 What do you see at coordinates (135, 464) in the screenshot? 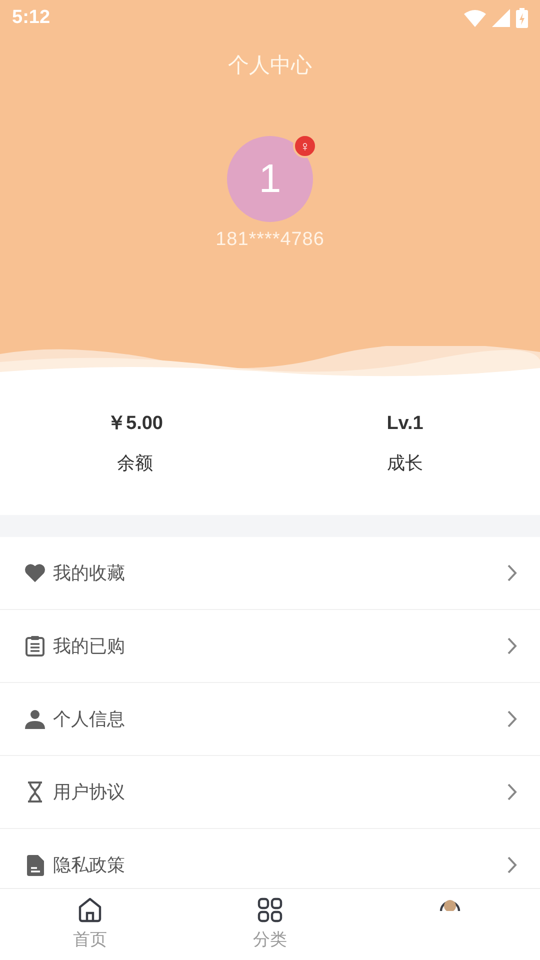
I see `stat-label: 余额` at bounding box center [135, 464].